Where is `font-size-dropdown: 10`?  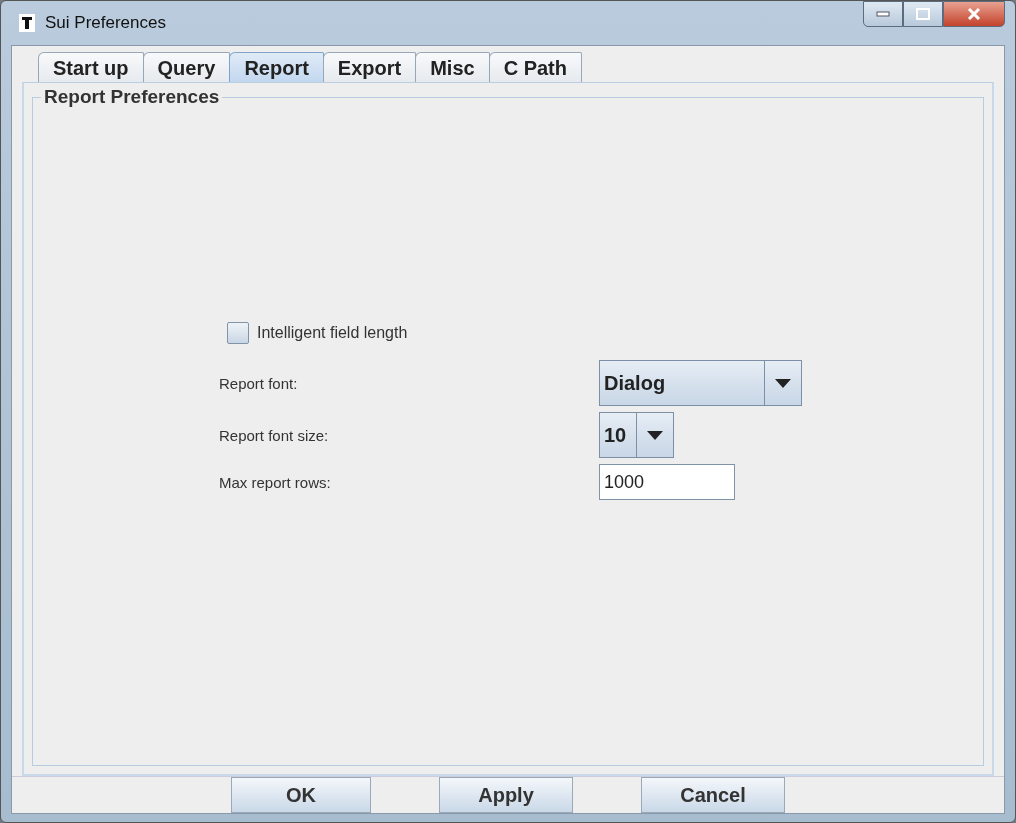 font-size-dropdown: 10 is located at coordinates (637, 435).